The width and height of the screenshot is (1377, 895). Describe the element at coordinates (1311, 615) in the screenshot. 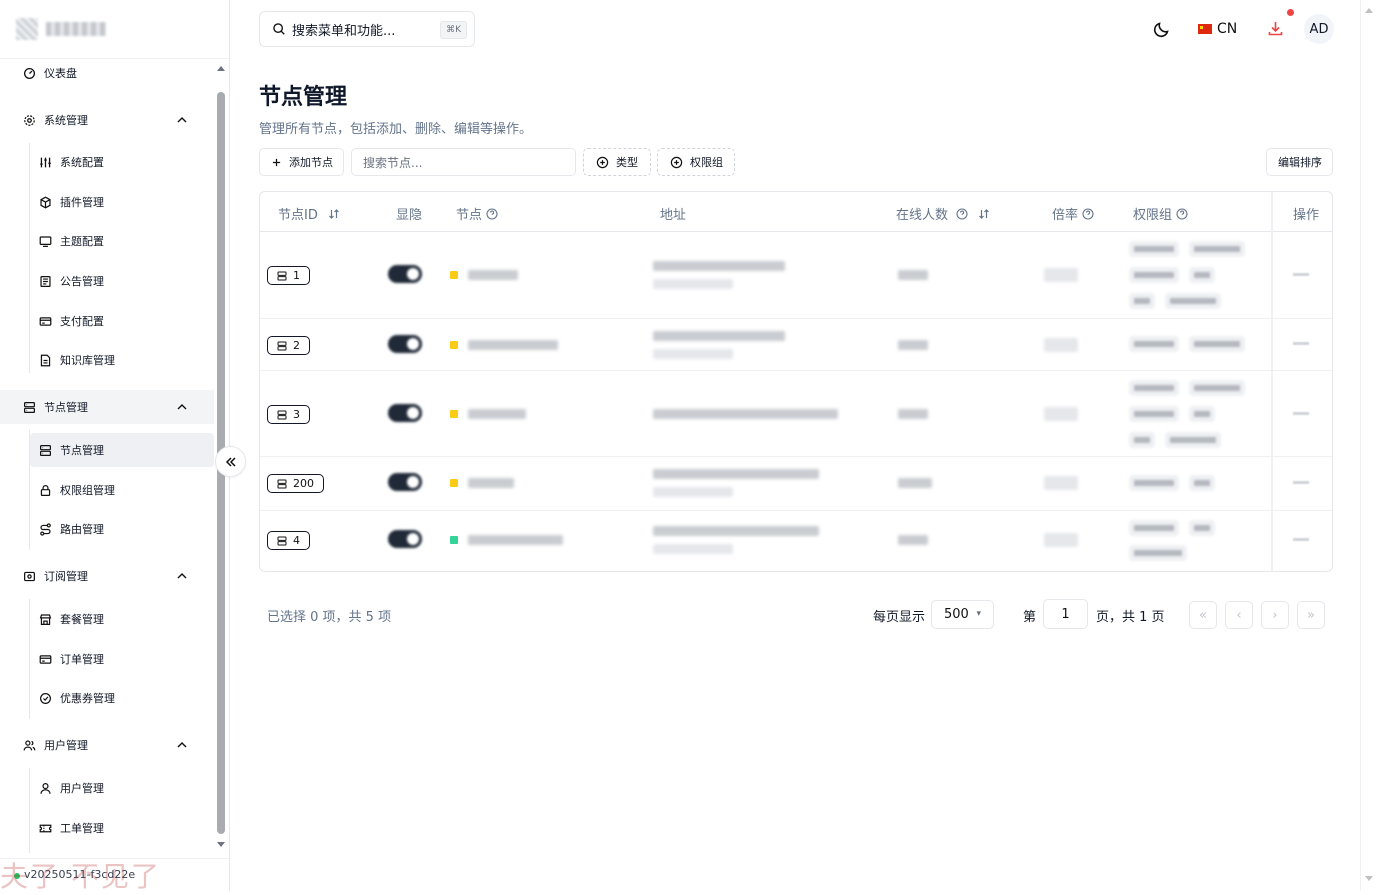

I see `last-page-button: »` at that location.